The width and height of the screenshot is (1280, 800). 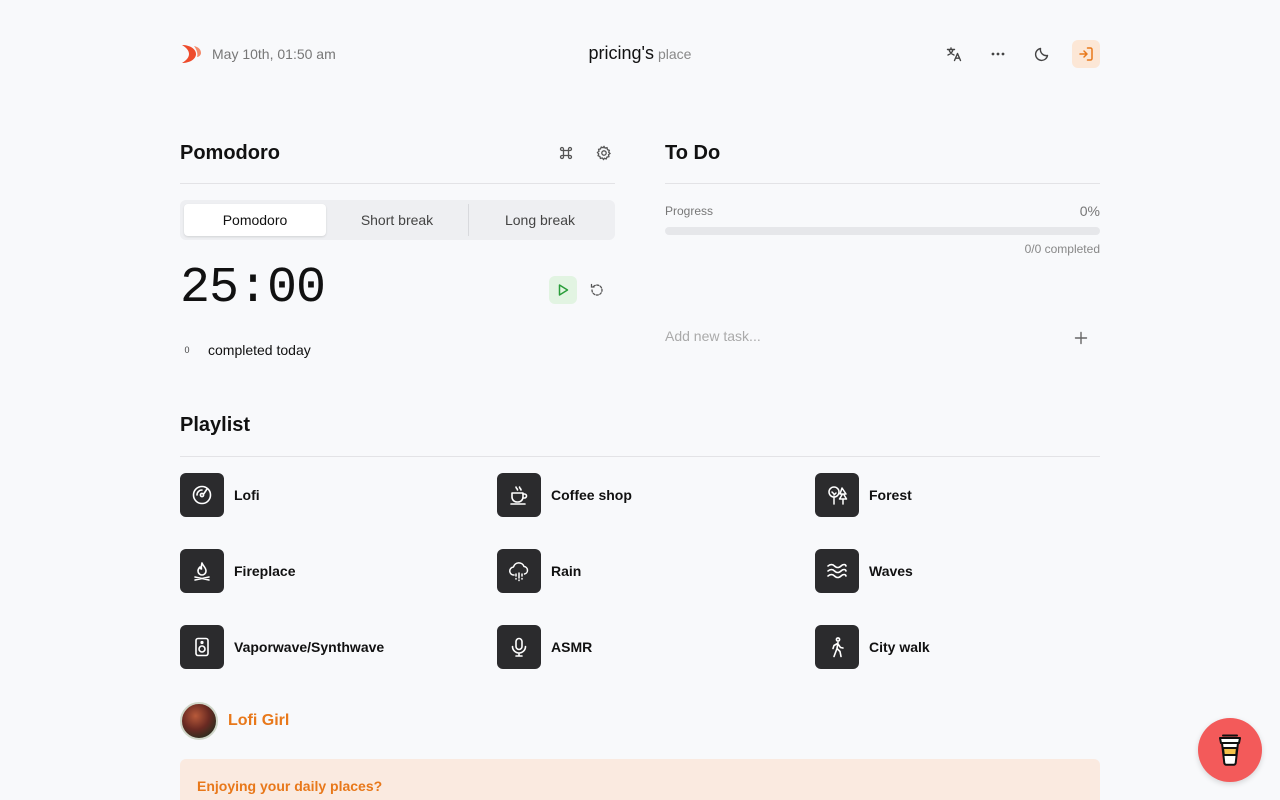 I want to click on progress-percent: 0%, so click(x=1089, y=211).